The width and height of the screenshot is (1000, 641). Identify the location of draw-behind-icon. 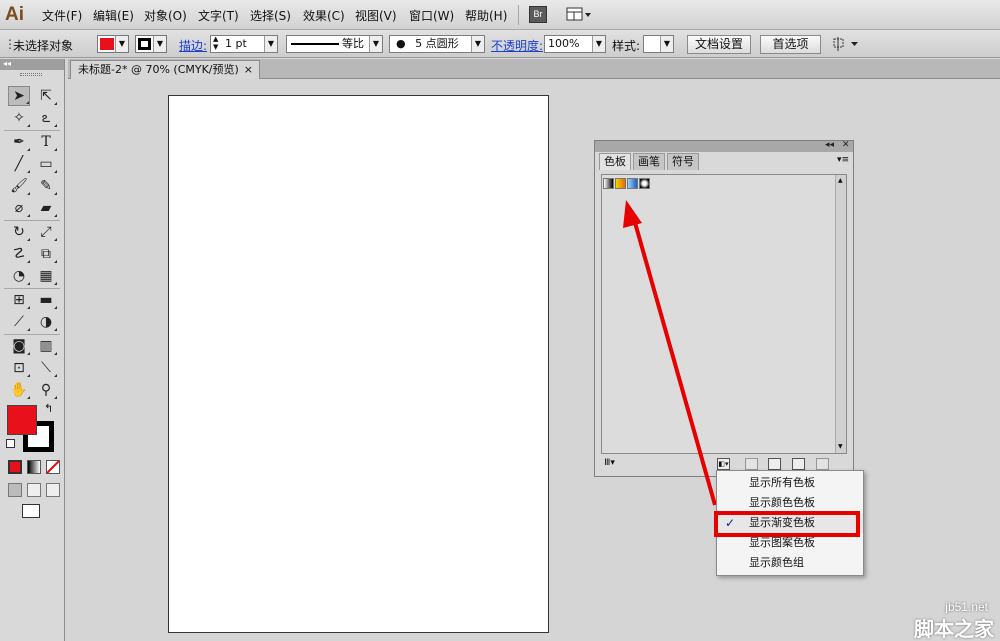
(34, 490).